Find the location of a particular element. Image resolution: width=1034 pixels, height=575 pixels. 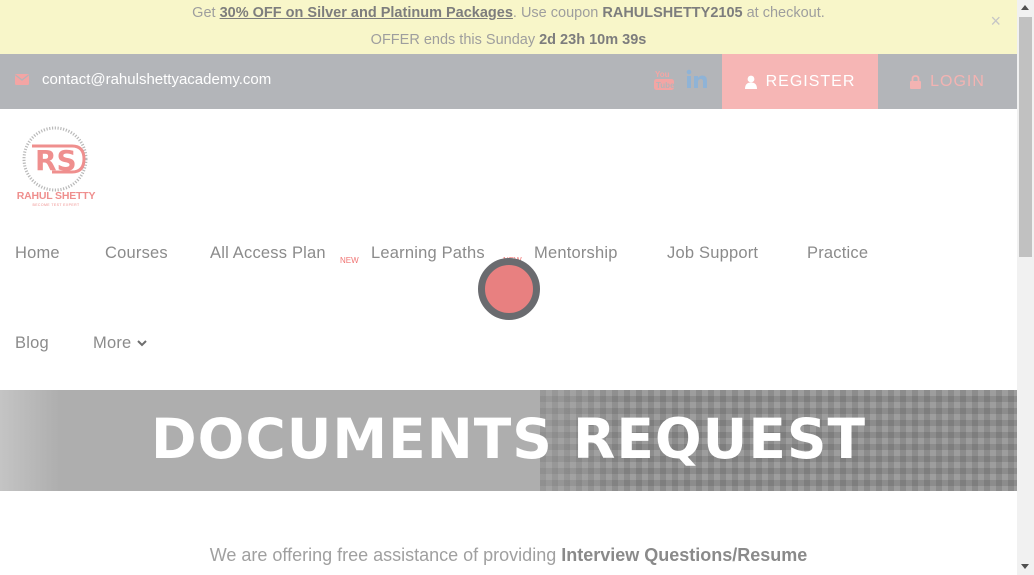

page-title: DOCUMENTS REQUEST is located at coordinates (508, 439).